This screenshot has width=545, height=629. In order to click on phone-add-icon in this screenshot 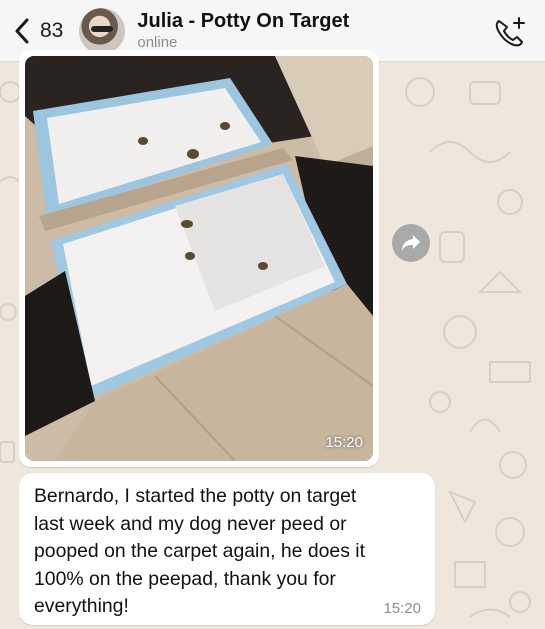, I will do `click(510, 32)`.